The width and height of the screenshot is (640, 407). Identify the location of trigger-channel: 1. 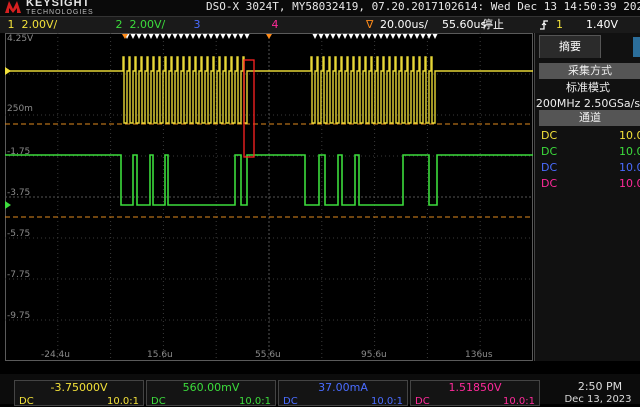
(559, 24).